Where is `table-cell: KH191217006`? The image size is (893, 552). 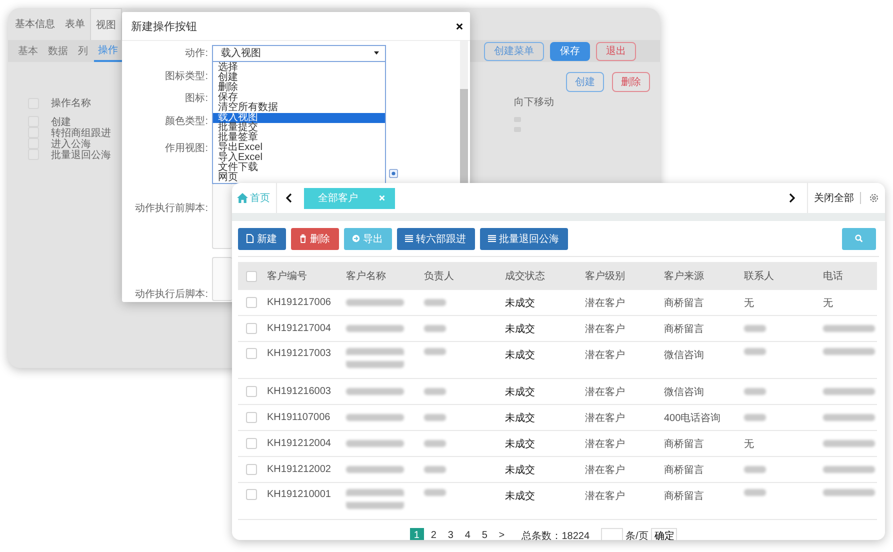 table-cell: KH191217006 is located at coordinates (299, 302).